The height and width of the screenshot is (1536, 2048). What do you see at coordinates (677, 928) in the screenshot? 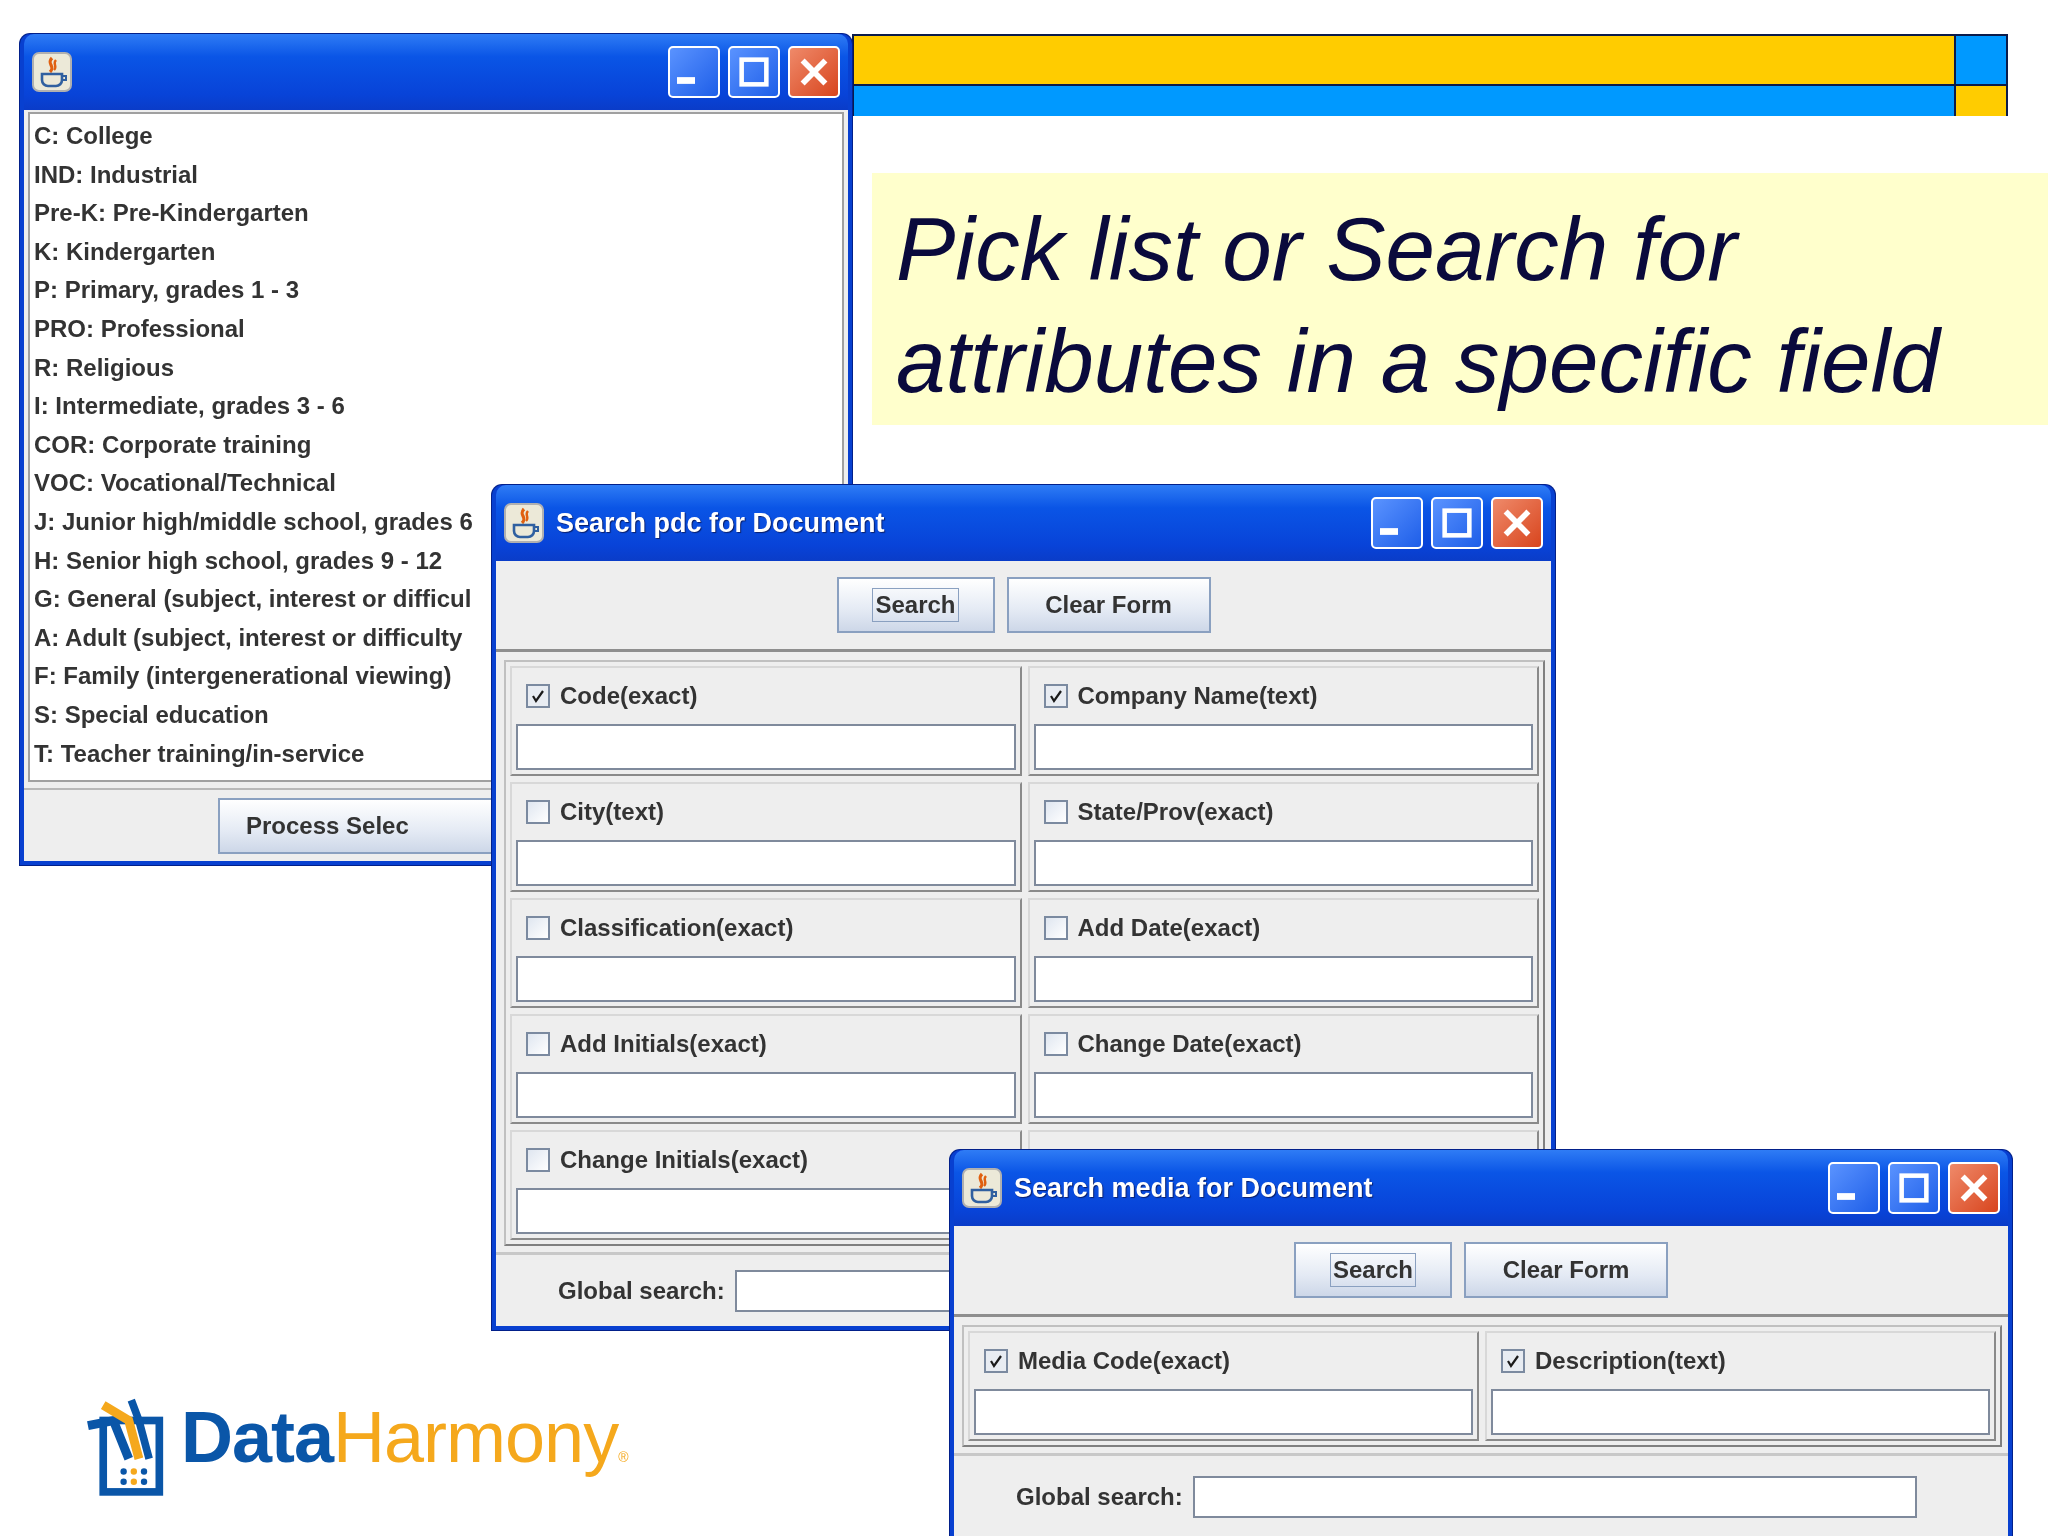
I see `checkbox-label: Classification(exact)` at bounding box center [677, 928].